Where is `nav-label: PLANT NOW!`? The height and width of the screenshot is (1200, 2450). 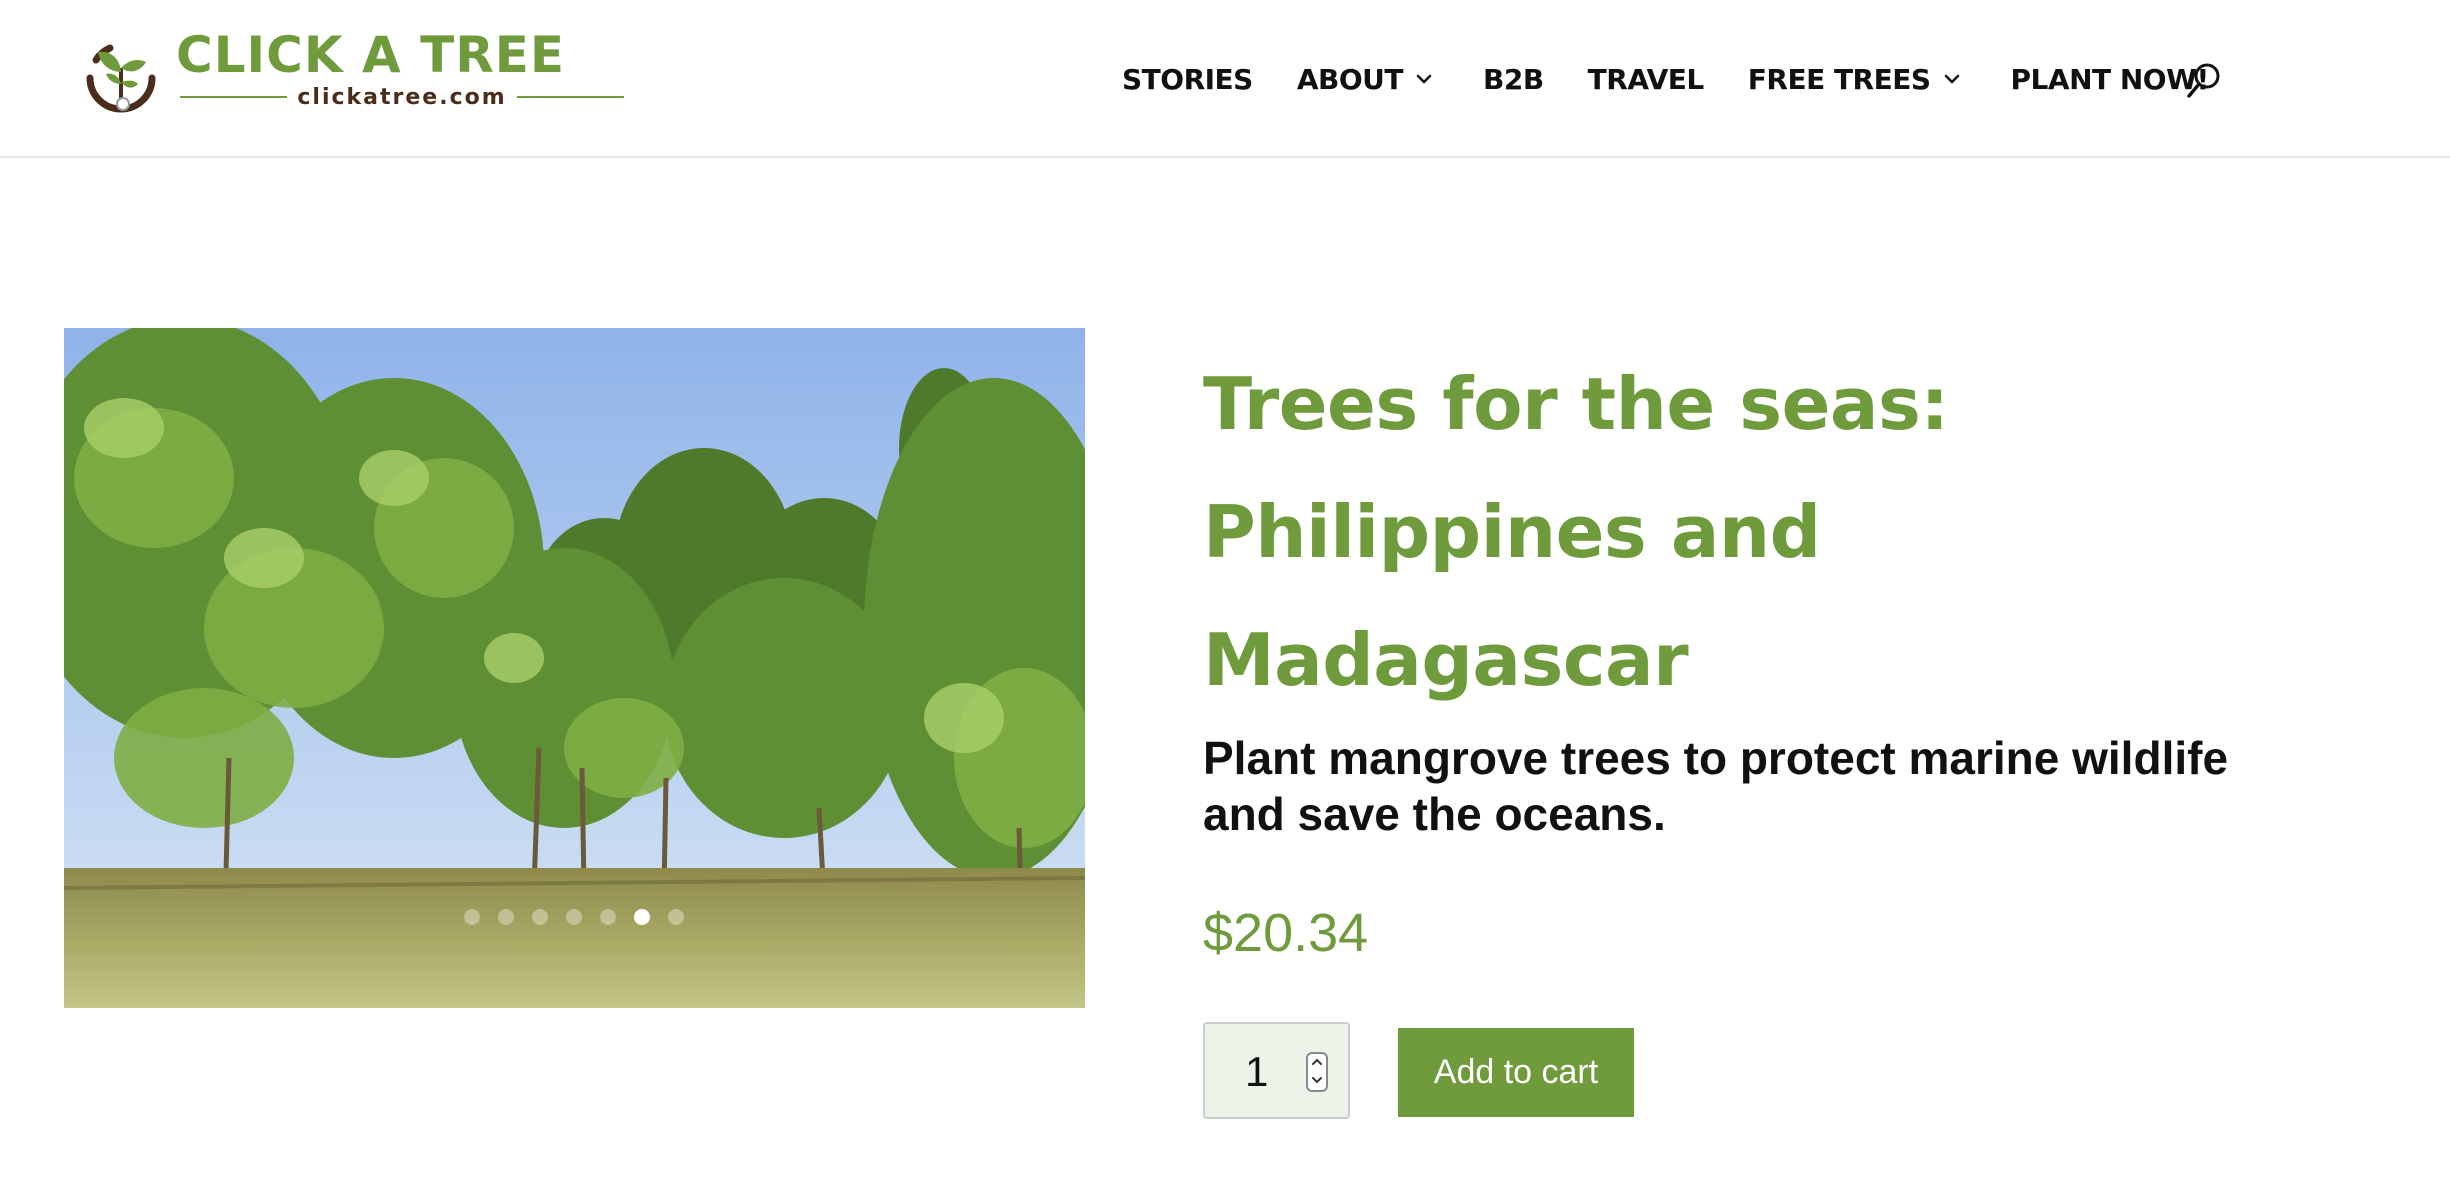
nav-label: PLANT NOW! is located at coordinates (2110, 79).